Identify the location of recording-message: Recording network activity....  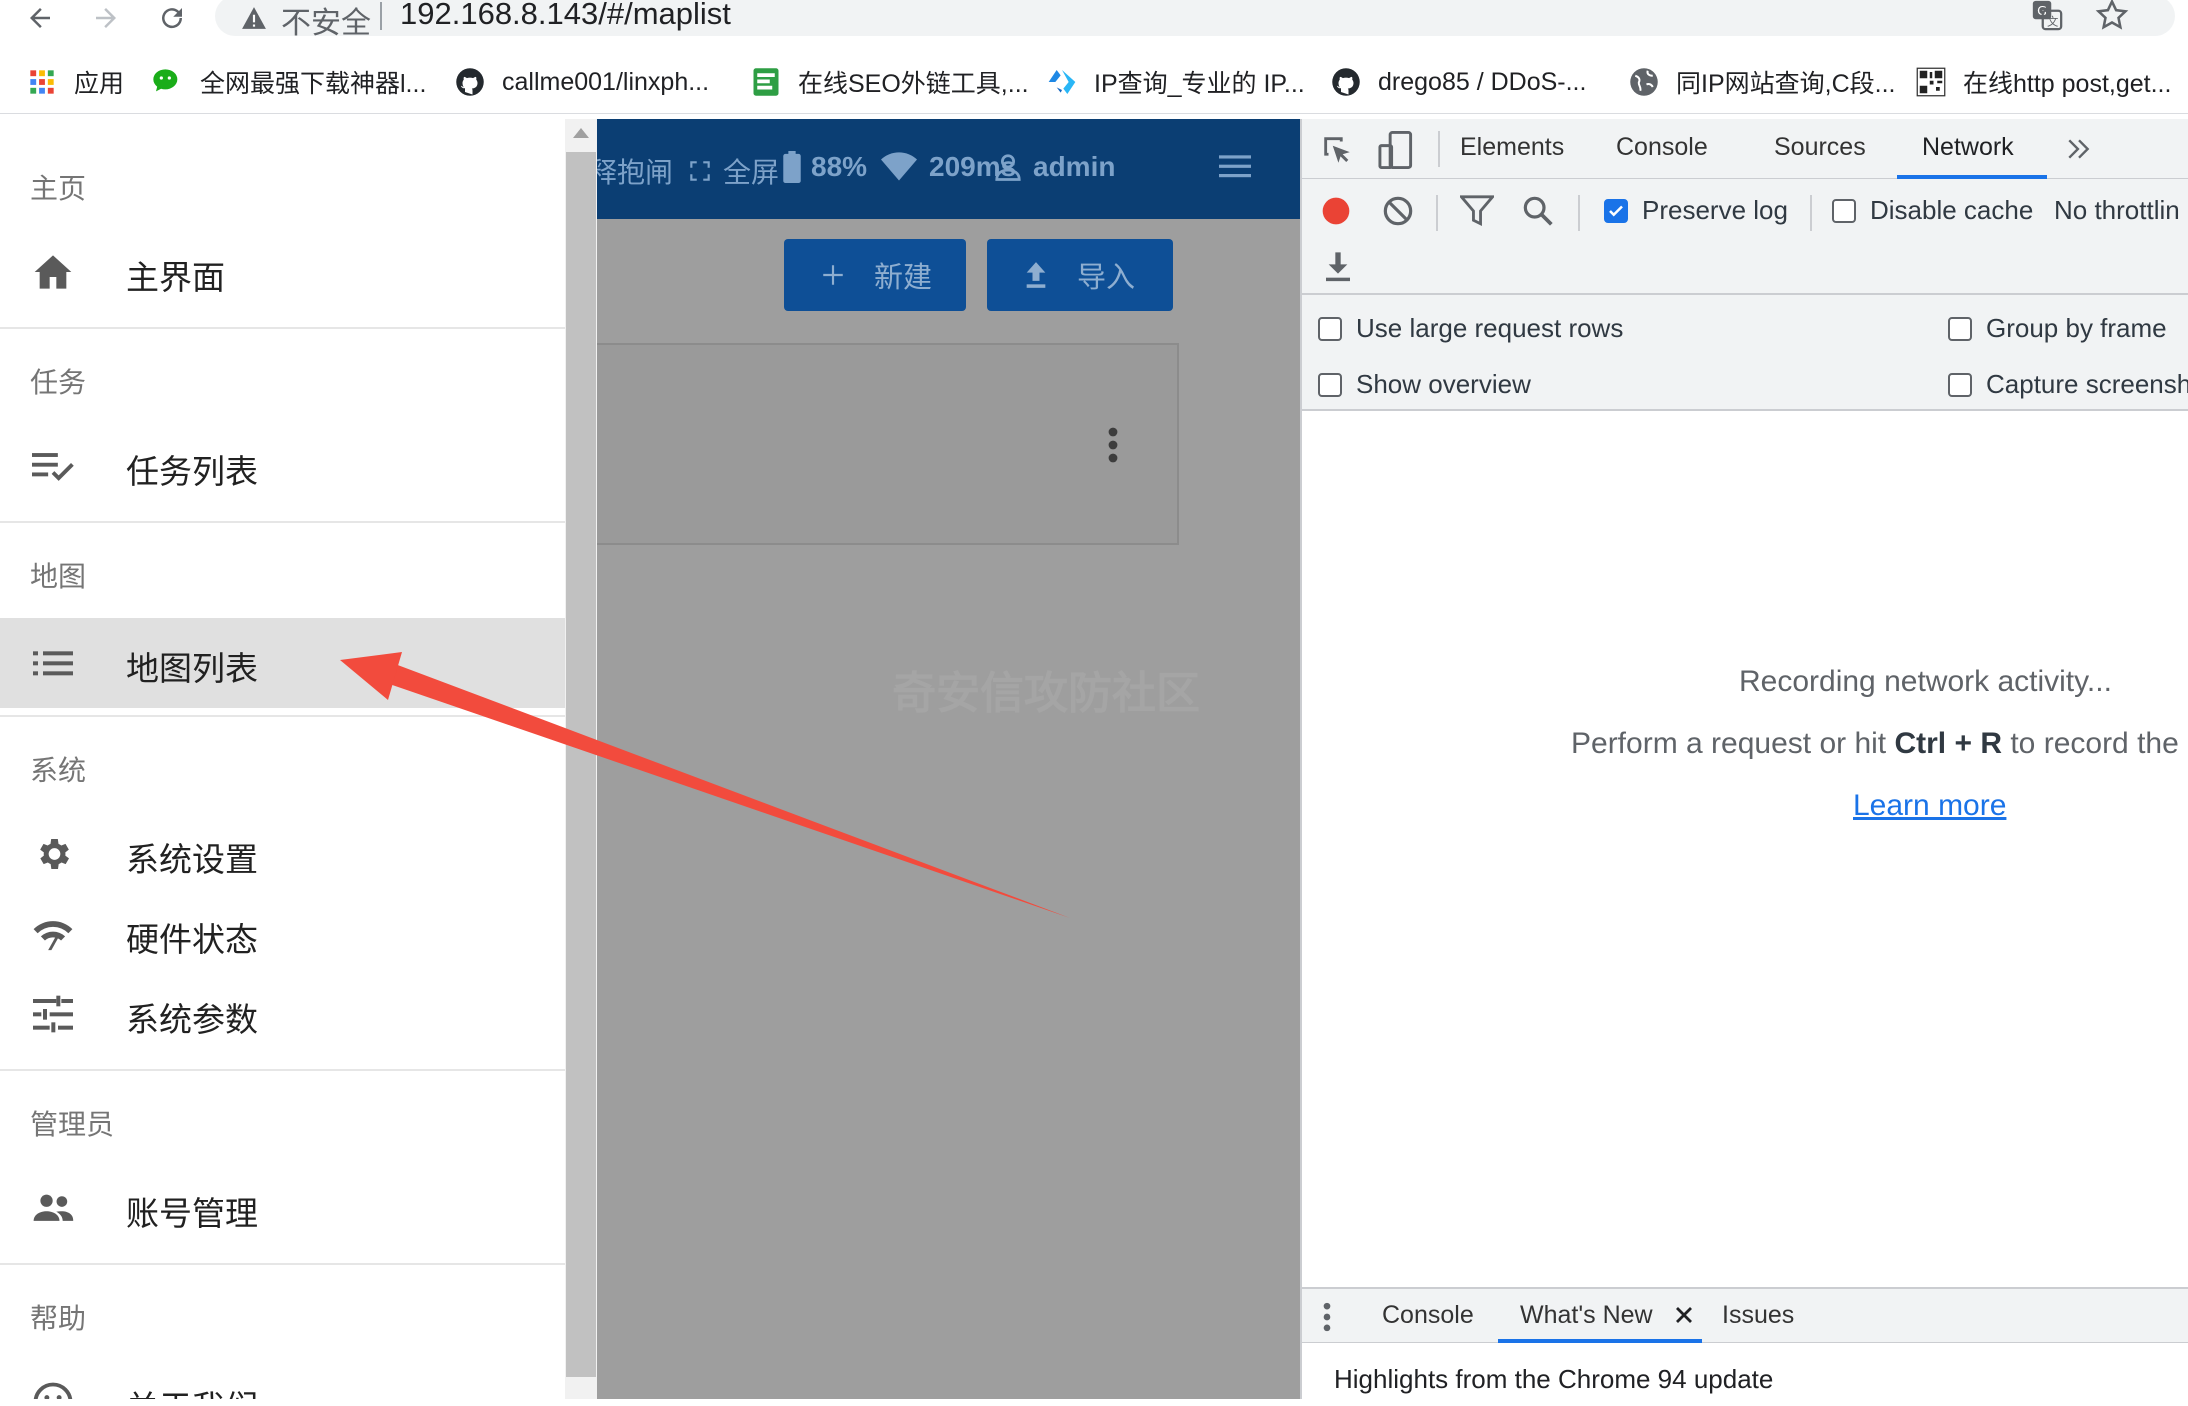
(1925, 681).